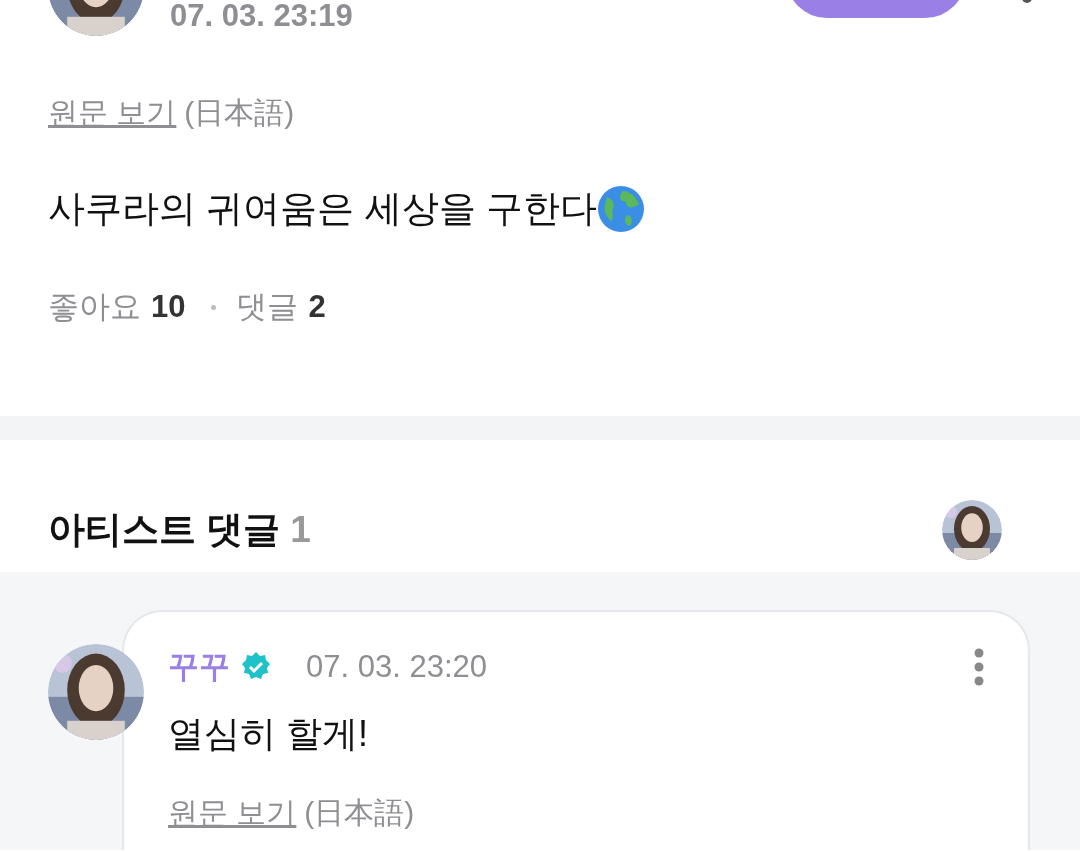  Describe the element at coordinates (317, 307) in the screenshot. I see `stat-count: 2` at that location.